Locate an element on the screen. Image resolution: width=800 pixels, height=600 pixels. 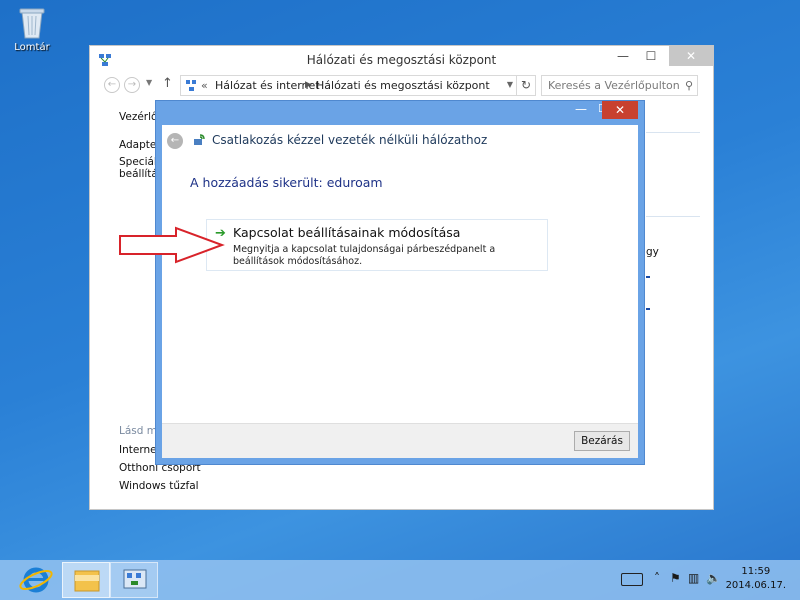
link-windows-firewall: Windows tűzfal is located at coordinates (159, 486).